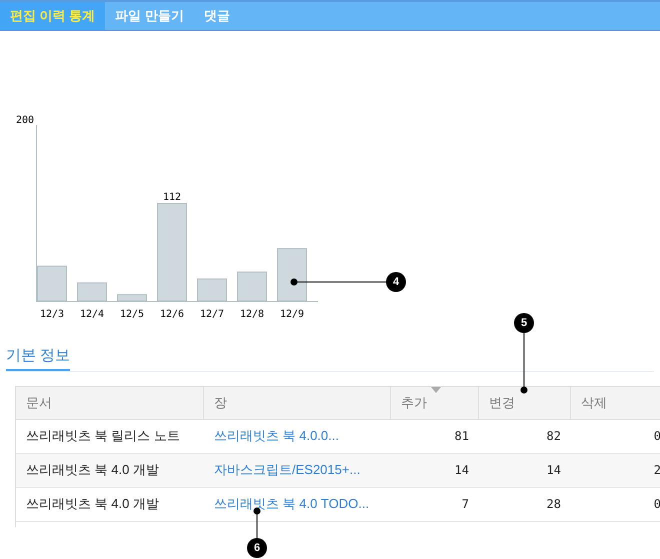 This screenshot has height=559, width=660. What do you see at coordinates (257, 548) in the screenshot?
I see `callout-badge: 6` at bounding box center [257, 548].